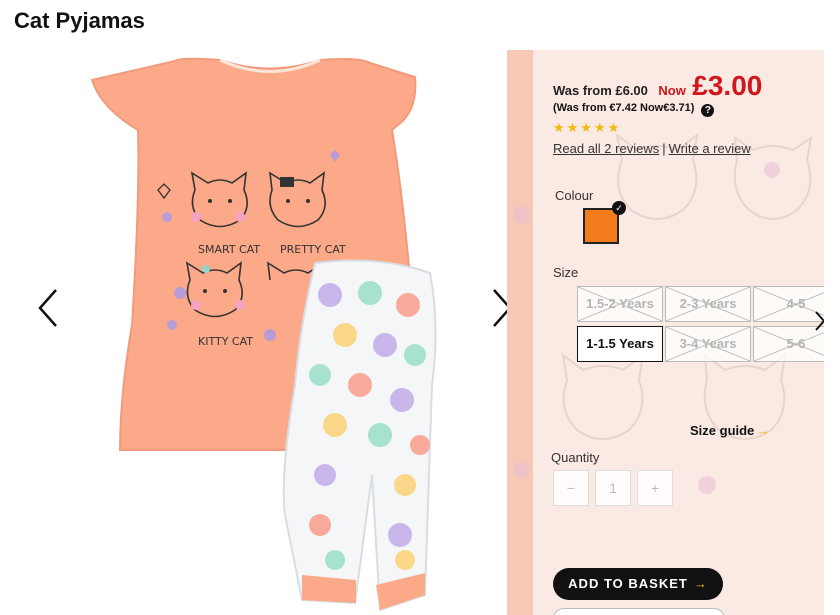 The height and width of the screenshot is (615, 840). I want to click on now-label: Now, so click(672, 90).